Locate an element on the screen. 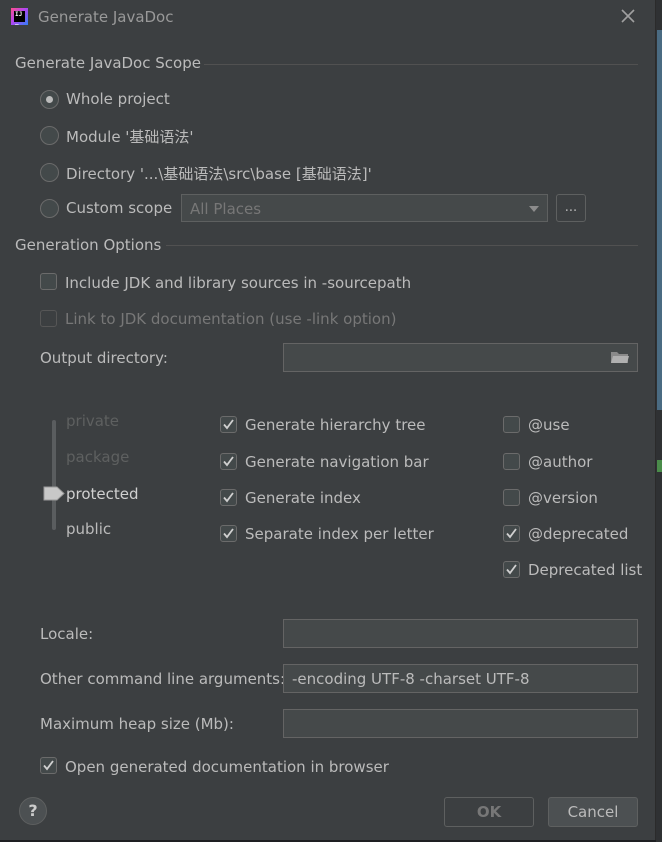 Image resolution: width=662 pixels, height=842 pixels. radio-whole-project is located at coordinates (49, 99).